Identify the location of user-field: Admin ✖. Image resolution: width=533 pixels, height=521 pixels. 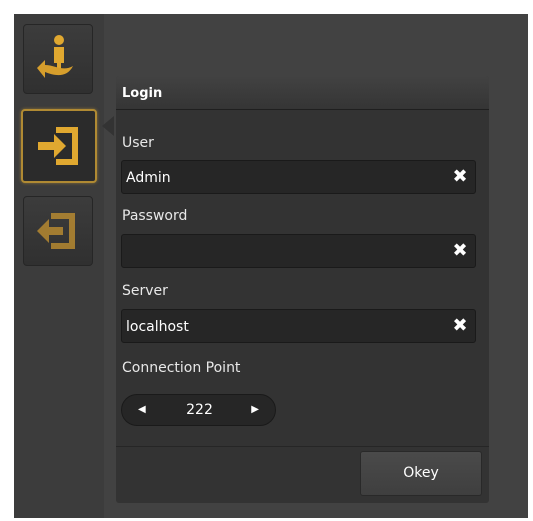
(298, 177).